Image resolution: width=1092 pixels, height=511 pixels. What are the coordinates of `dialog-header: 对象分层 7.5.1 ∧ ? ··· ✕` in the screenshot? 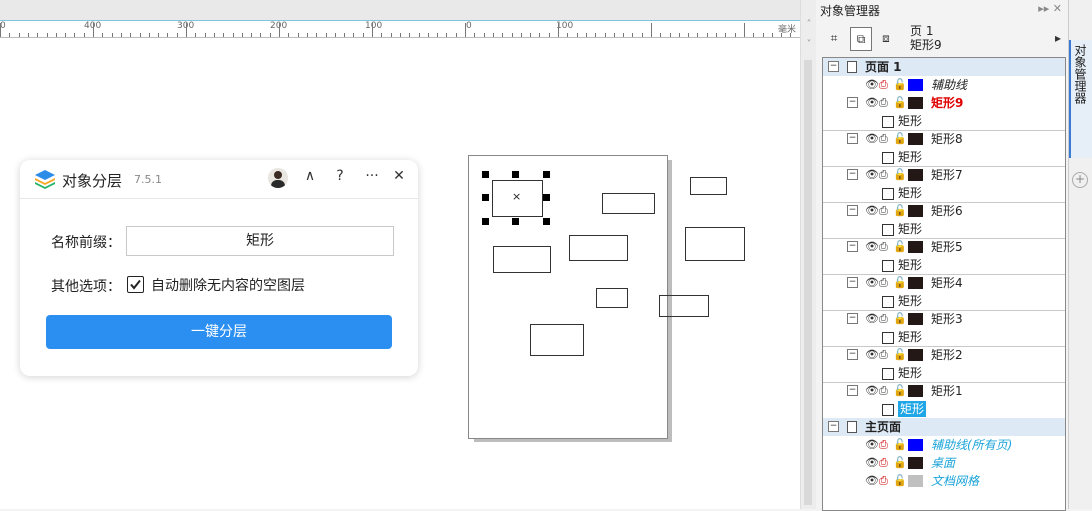 It's located at (219, 179).